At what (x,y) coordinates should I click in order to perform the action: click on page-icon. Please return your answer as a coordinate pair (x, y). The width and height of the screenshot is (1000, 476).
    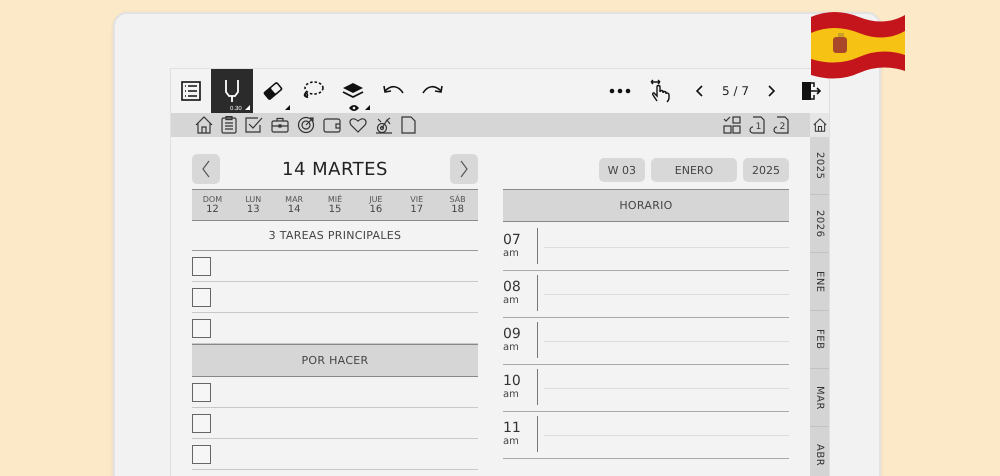
    Looking at the image, I should click on (408, 125).